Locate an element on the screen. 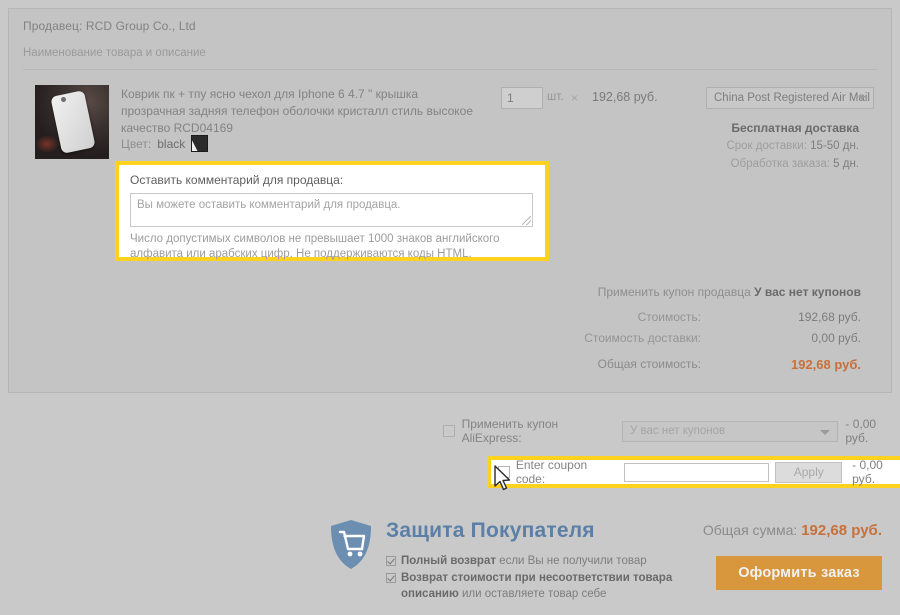 The width and height of the screenshot is (900, 615). grand-total-row: Общая сумма: 192,68 руб. is located at coordinates (792, 530).